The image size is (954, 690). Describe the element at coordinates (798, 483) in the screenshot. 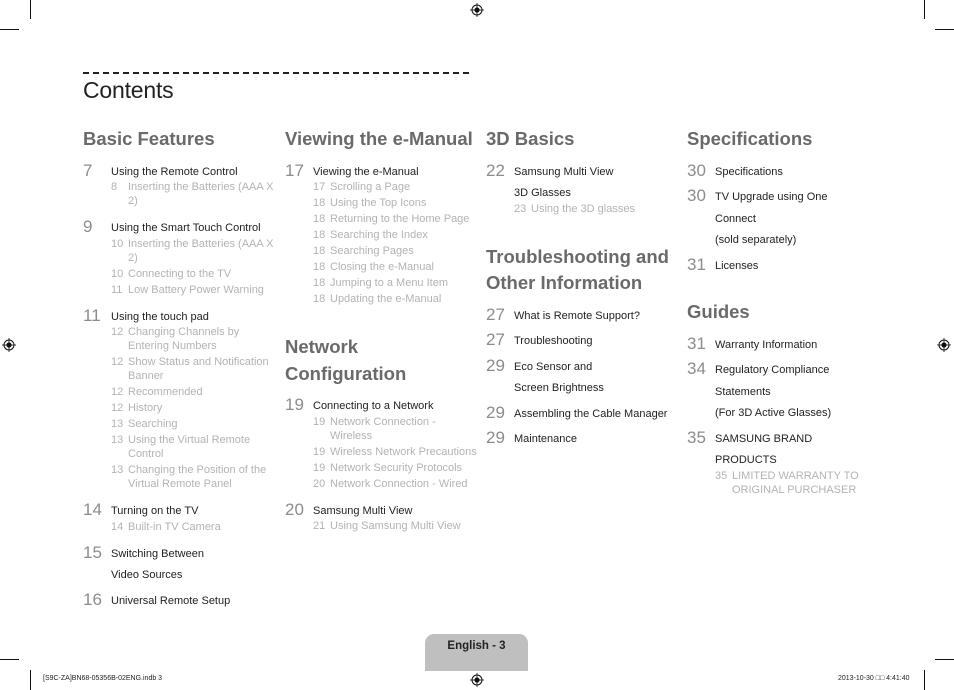

I see `sub-entry: 35 LIMITED WARRANTY TO ORIGINAL PURCHASER` at that location.